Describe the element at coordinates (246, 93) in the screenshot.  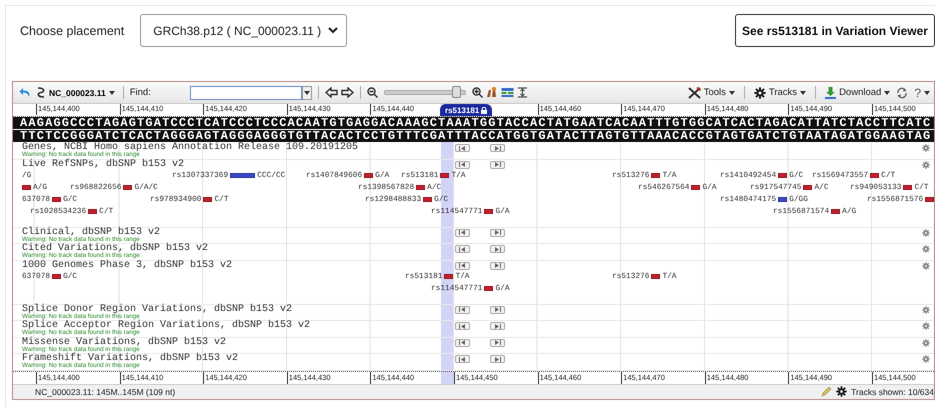
I see `find-input` at that location.